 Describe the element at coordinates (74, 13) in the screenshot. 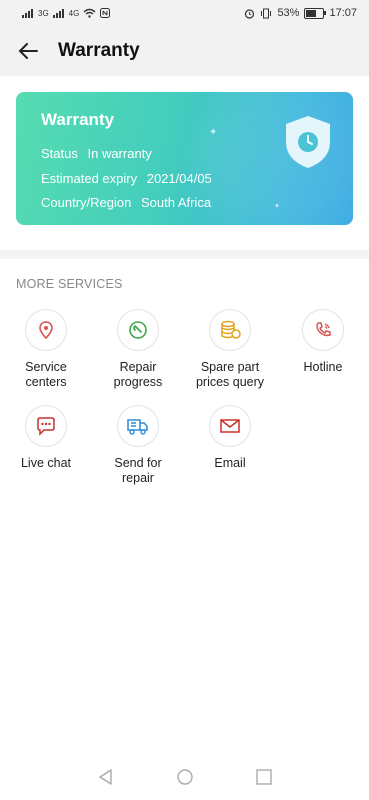

I see `network-type-4g: 4G` at that location.